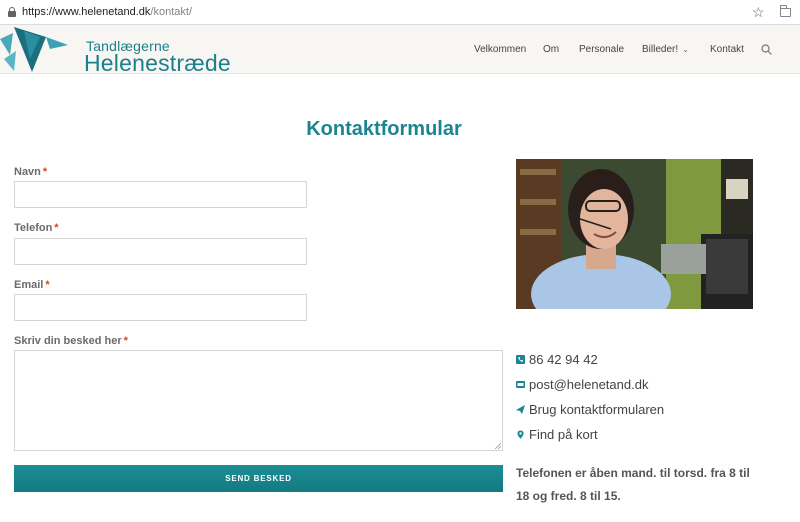 This screenshot has width=800, height=522. I want to click on search-icon, so click(766, 49).